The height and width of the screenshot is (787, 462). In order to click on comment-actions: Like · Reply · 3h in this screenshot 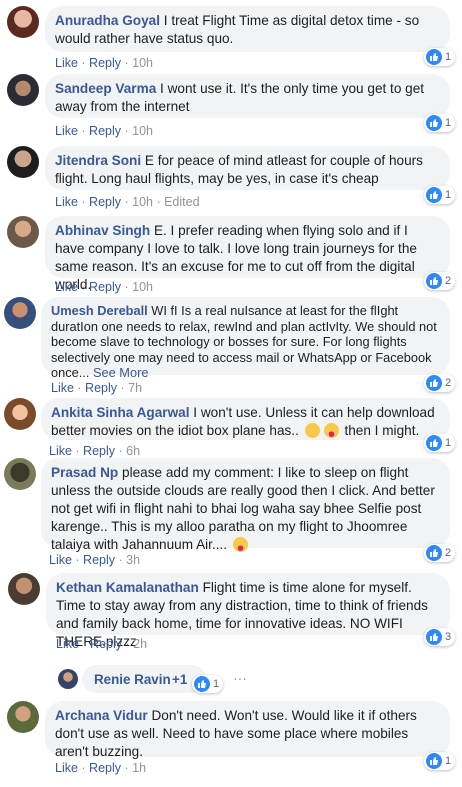, I will do `click(95, 560)`.